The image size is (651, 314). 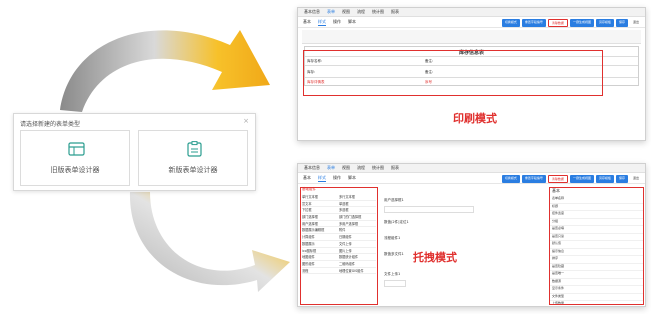 I want to click on rich-editor-toolbar, so click(x=471, y=37).